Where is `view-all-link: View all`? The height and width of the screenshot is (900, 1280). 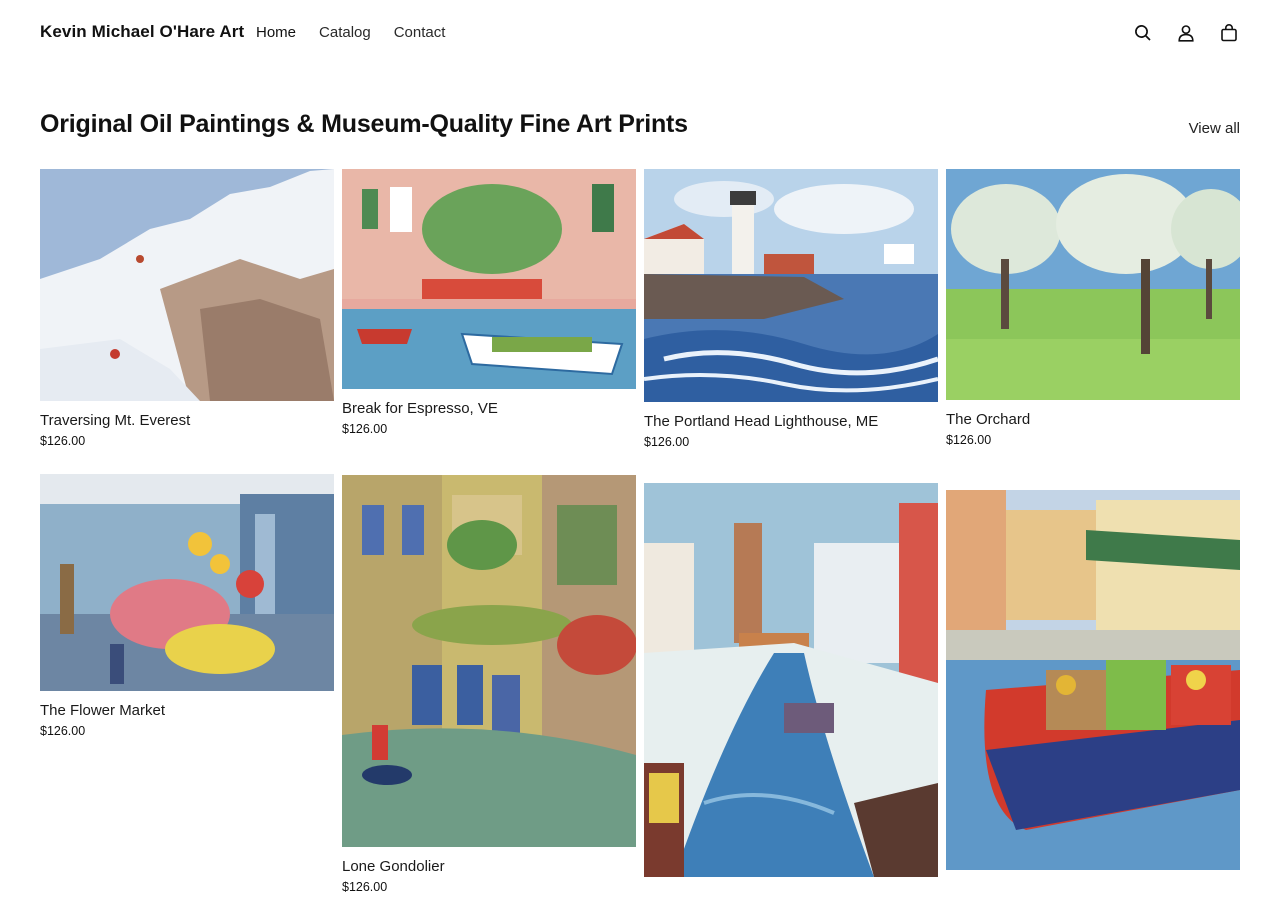 view-all-link: View all is located at coordinates (1214, 128).